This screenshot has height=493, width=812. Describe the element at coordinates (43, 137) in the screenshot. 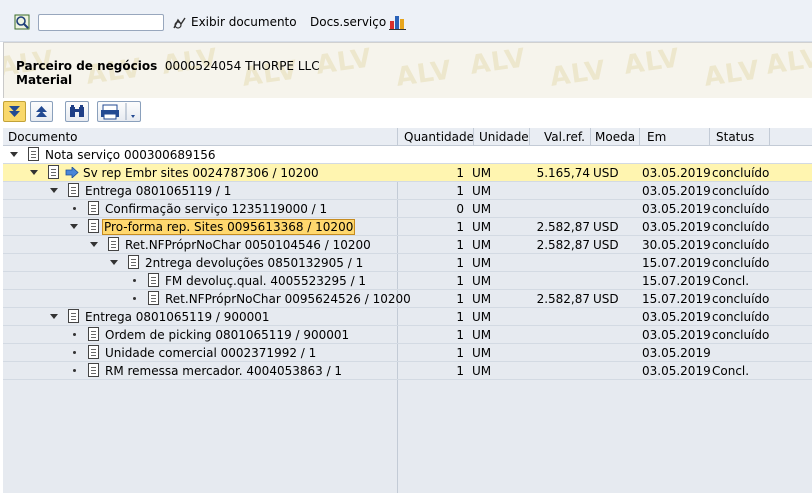

I see `column-header-documento: Documento` at that location.